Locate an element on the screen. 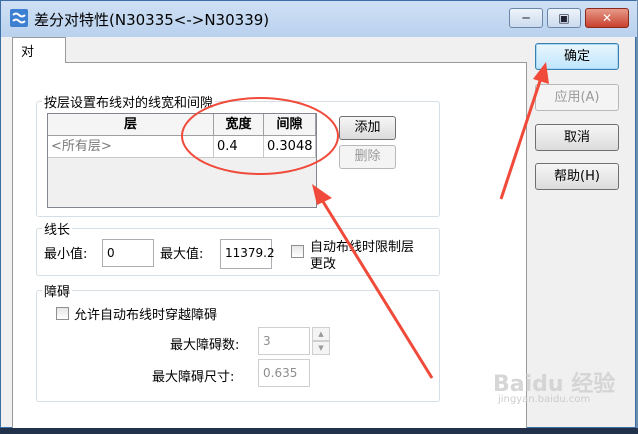  taskbar-strip is located at coordinates (319, 431).